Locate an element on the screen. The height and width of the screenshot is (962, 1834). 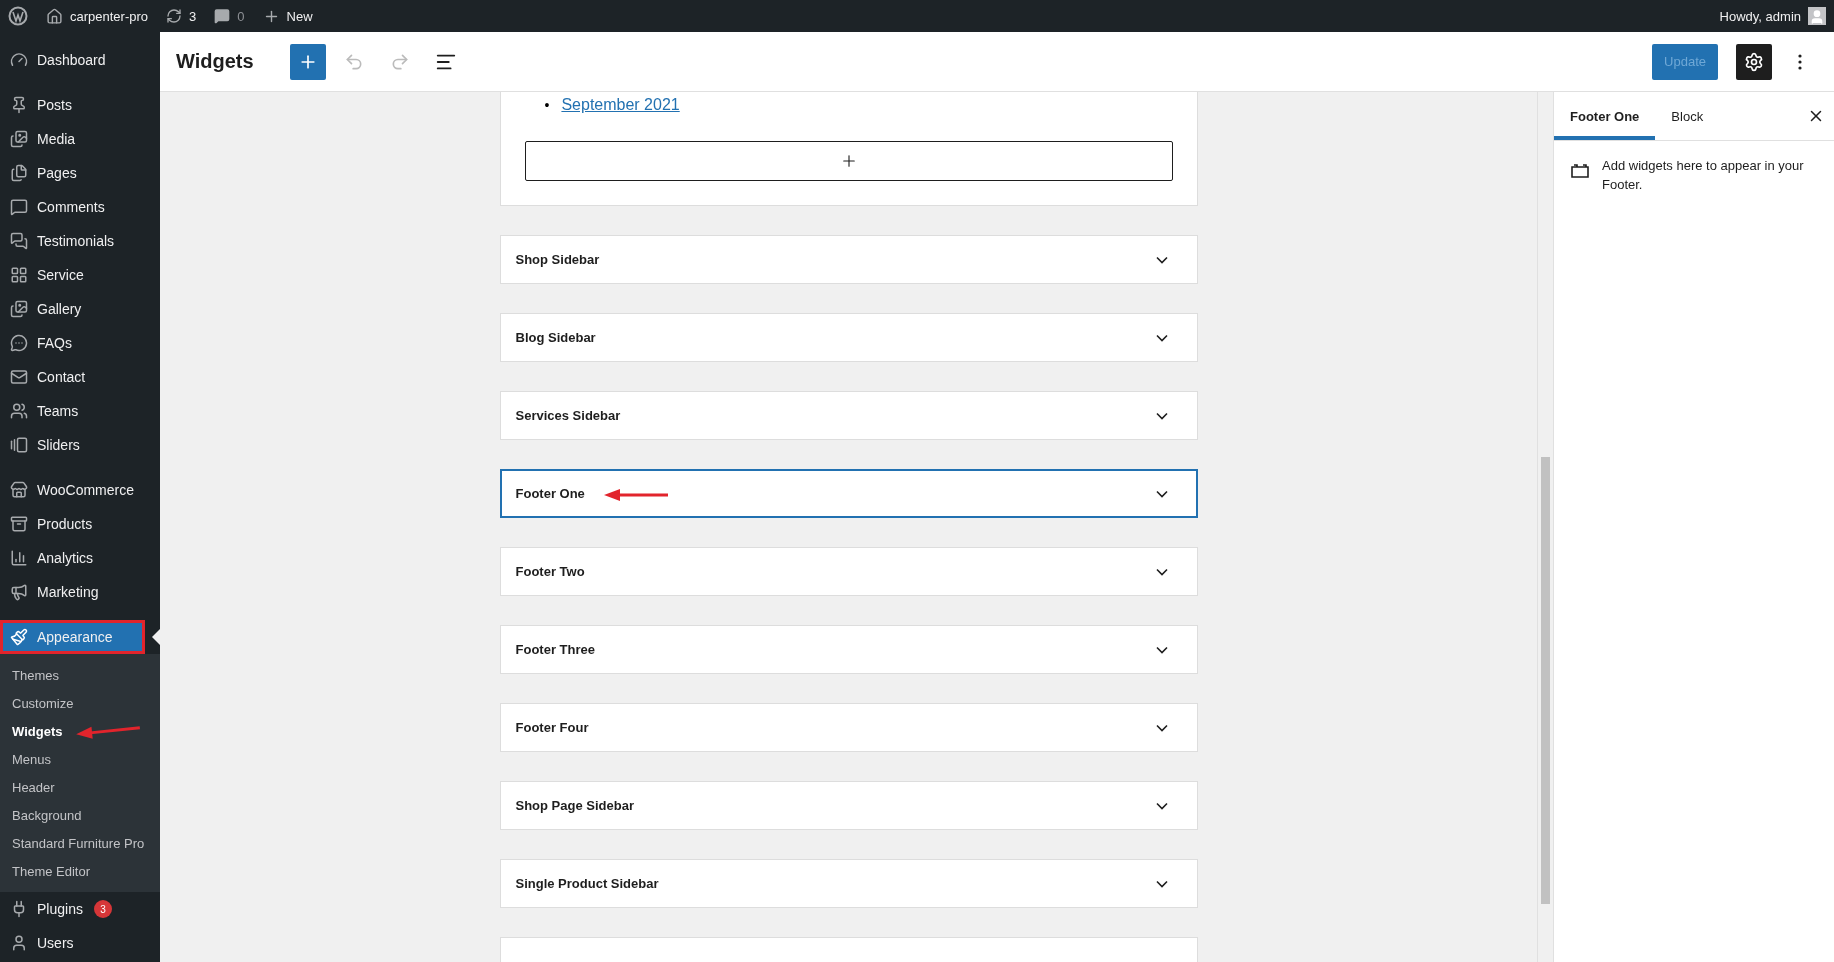
widget-area-panel: Footer Two is located at coordinates (848, 571).